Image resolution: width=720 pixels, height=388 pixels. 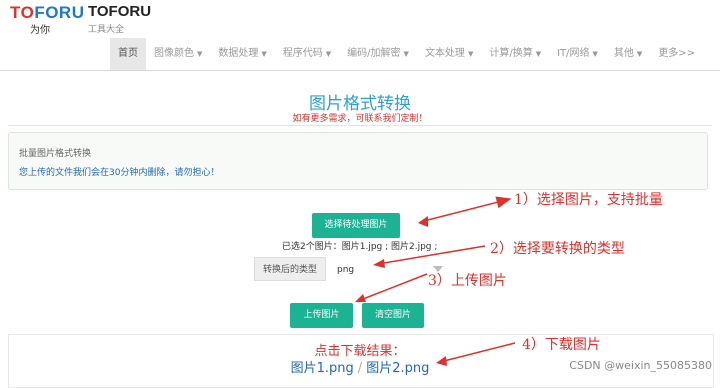 I want to click on watermark: CSDN @weixin_55085380, so click(x=640, y=365).